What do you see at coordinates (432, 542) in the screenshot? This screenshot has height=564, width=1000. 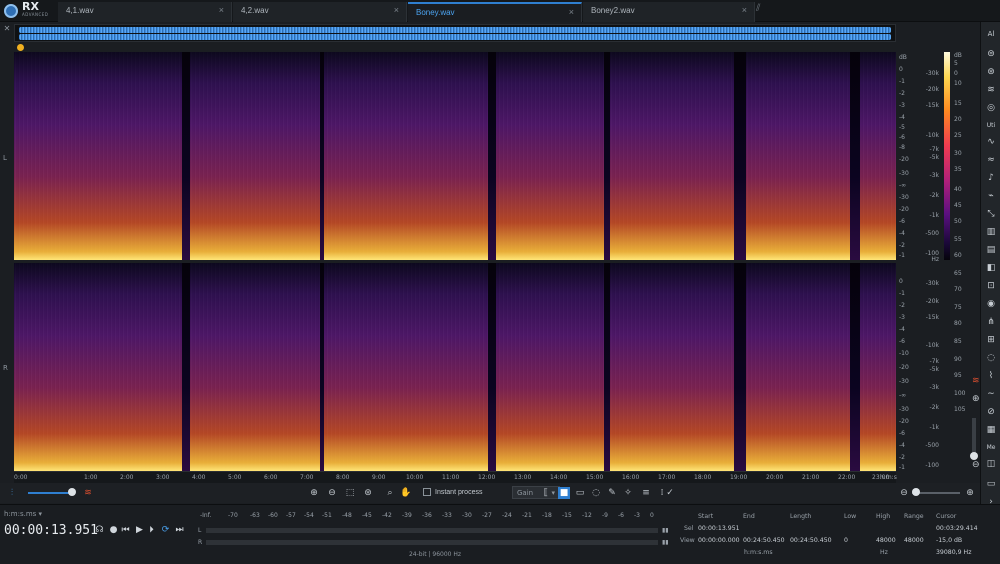 I see `meter-bar-right` at bounding box center [432, 542].